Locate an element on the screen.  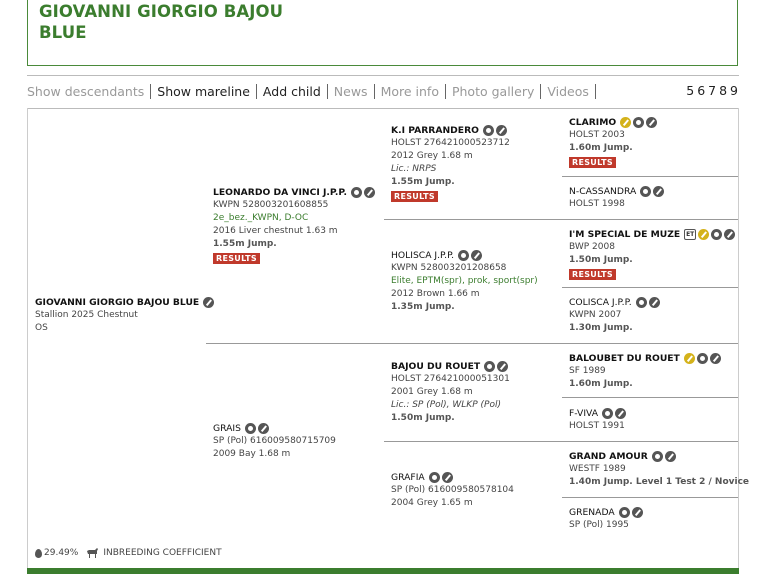
horse-performance: 1.60m Jump. is located at coordinates (601, 384).